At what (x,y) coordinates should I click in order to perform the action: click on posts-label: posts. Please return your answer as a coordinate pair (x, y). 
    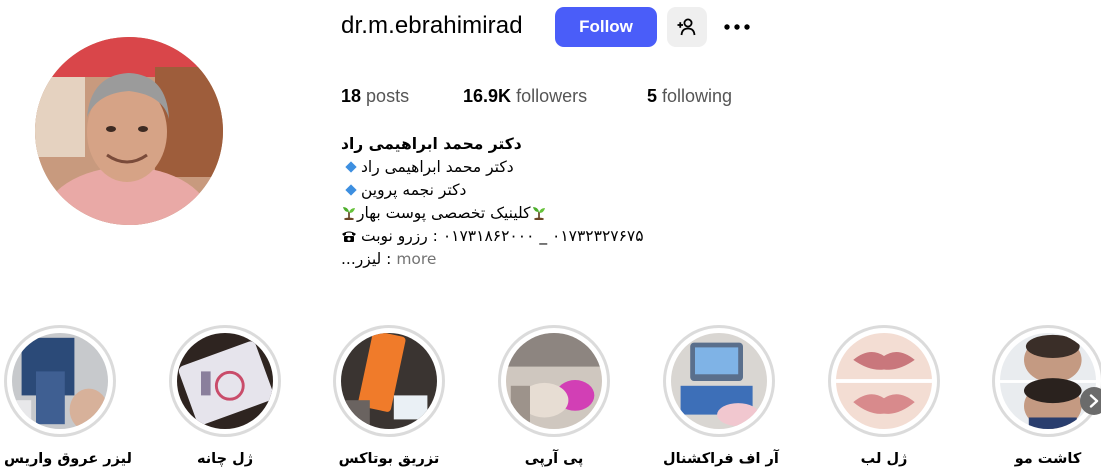
    Looking at the image, I should click on (388, 96).